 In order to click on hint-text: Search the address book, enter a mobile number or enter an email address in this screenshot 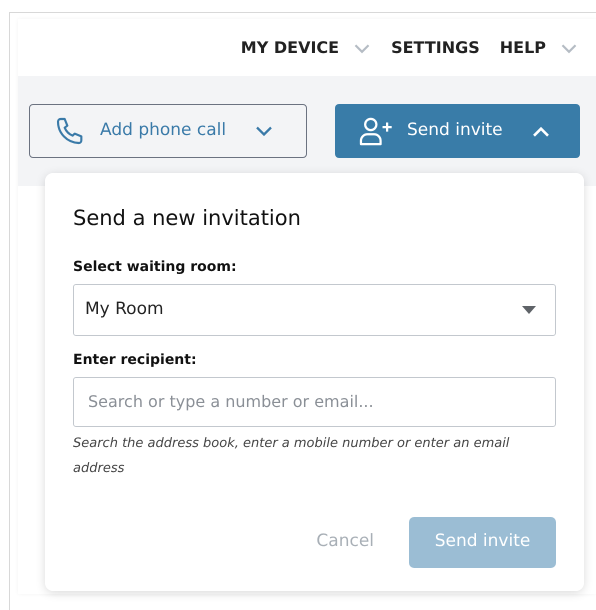, I will do `click(291, 456)`.